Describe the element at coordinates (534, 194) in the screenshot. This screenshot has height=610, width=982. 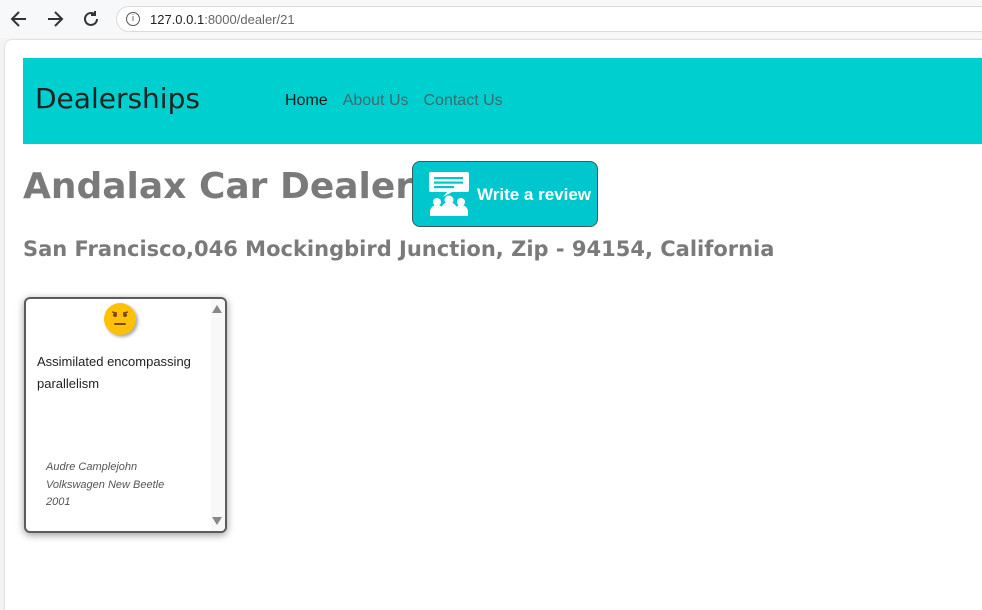
I see `write-review-label: Write a review` at that location.